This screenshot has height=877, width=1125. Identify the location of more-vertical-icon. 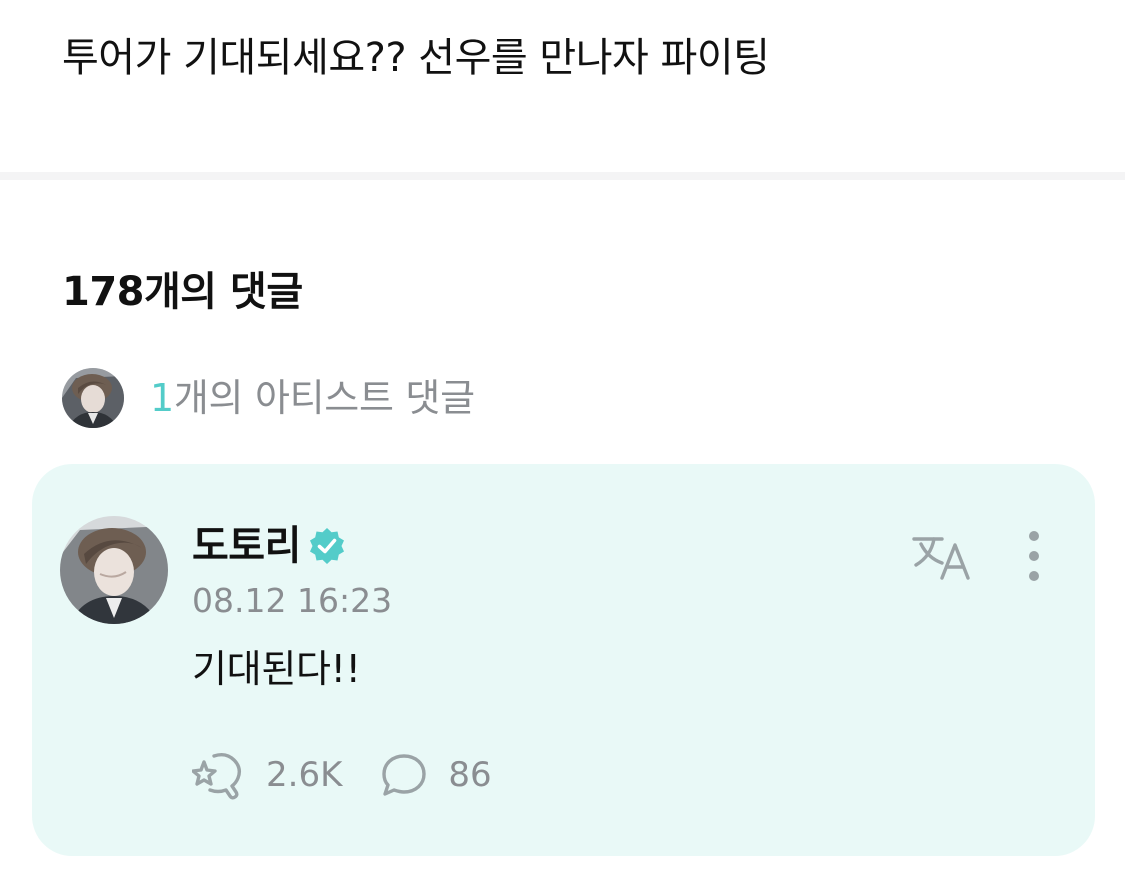
(1034, 556).